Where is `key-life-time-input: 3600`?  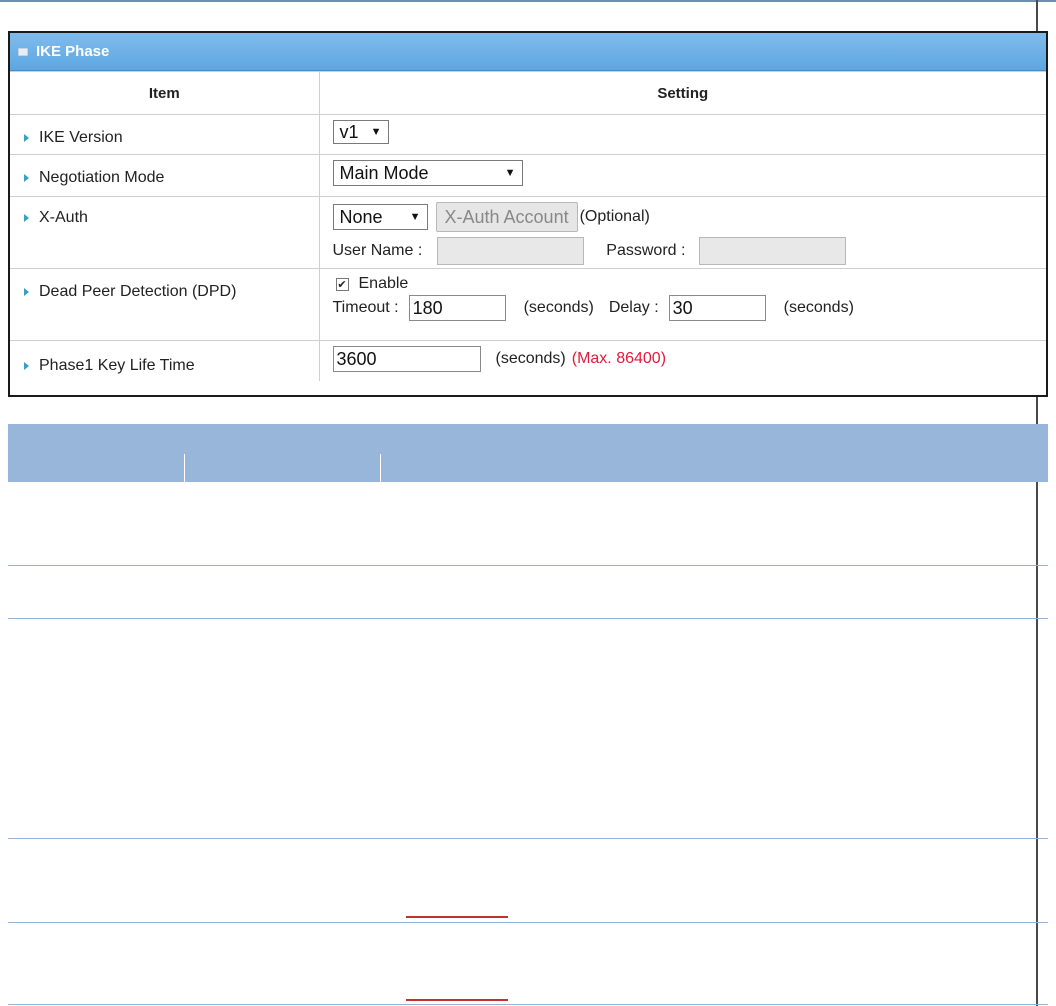 key-life-time-input: 3600 is located at coordinates (406, 359).